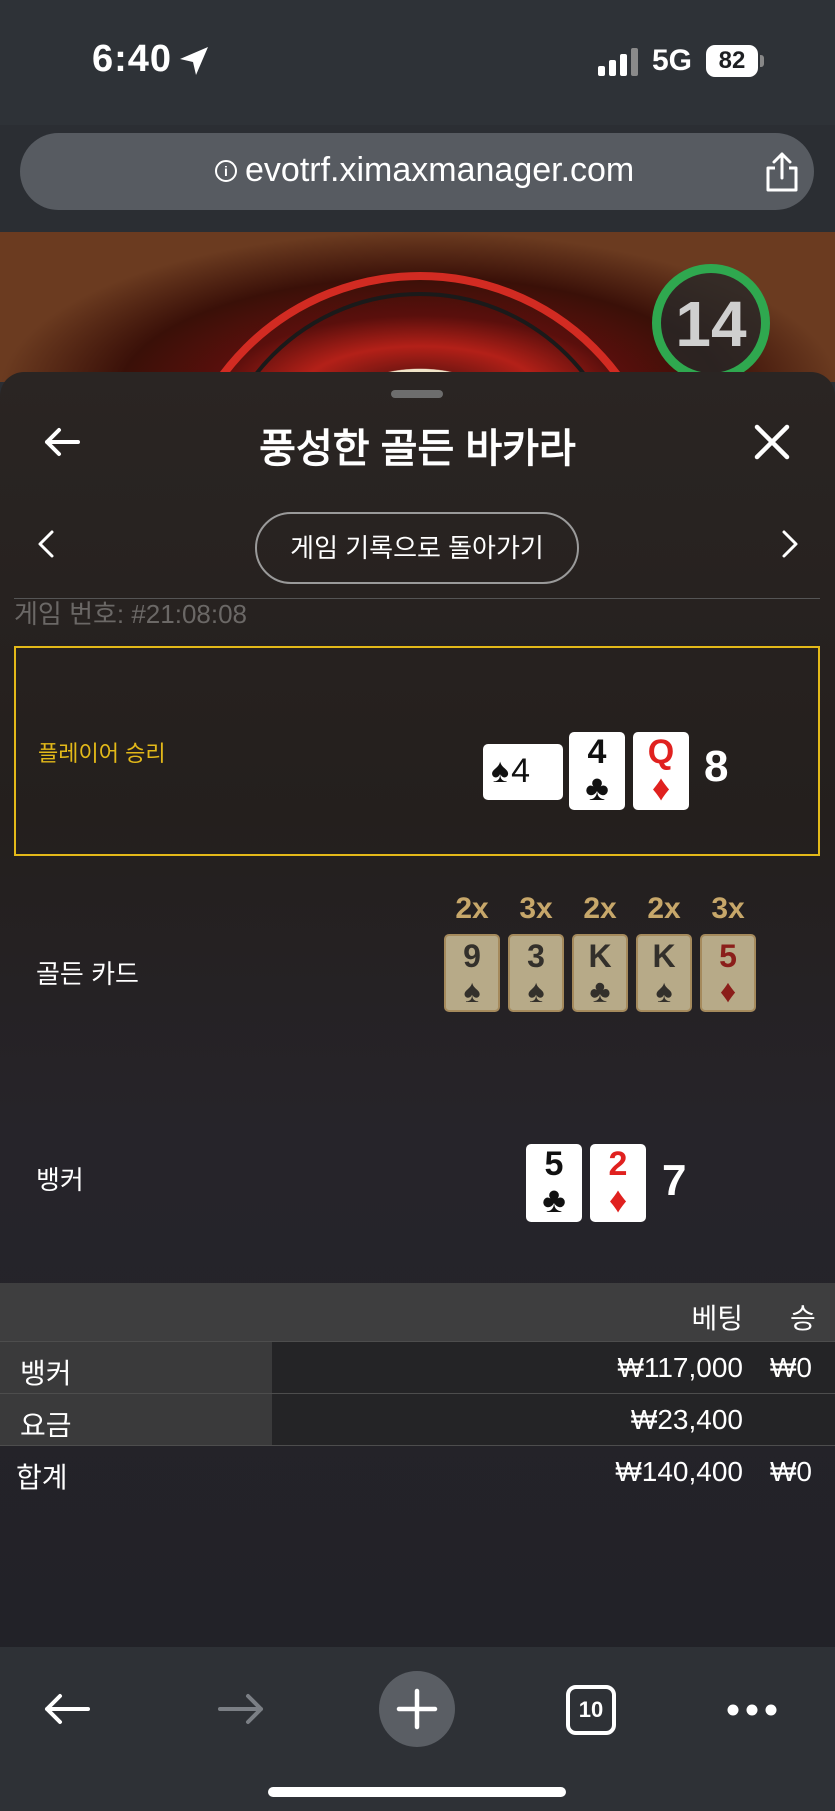  I want to click on sheet-title: 풍성한 골든 바카라, so click(417, 449).